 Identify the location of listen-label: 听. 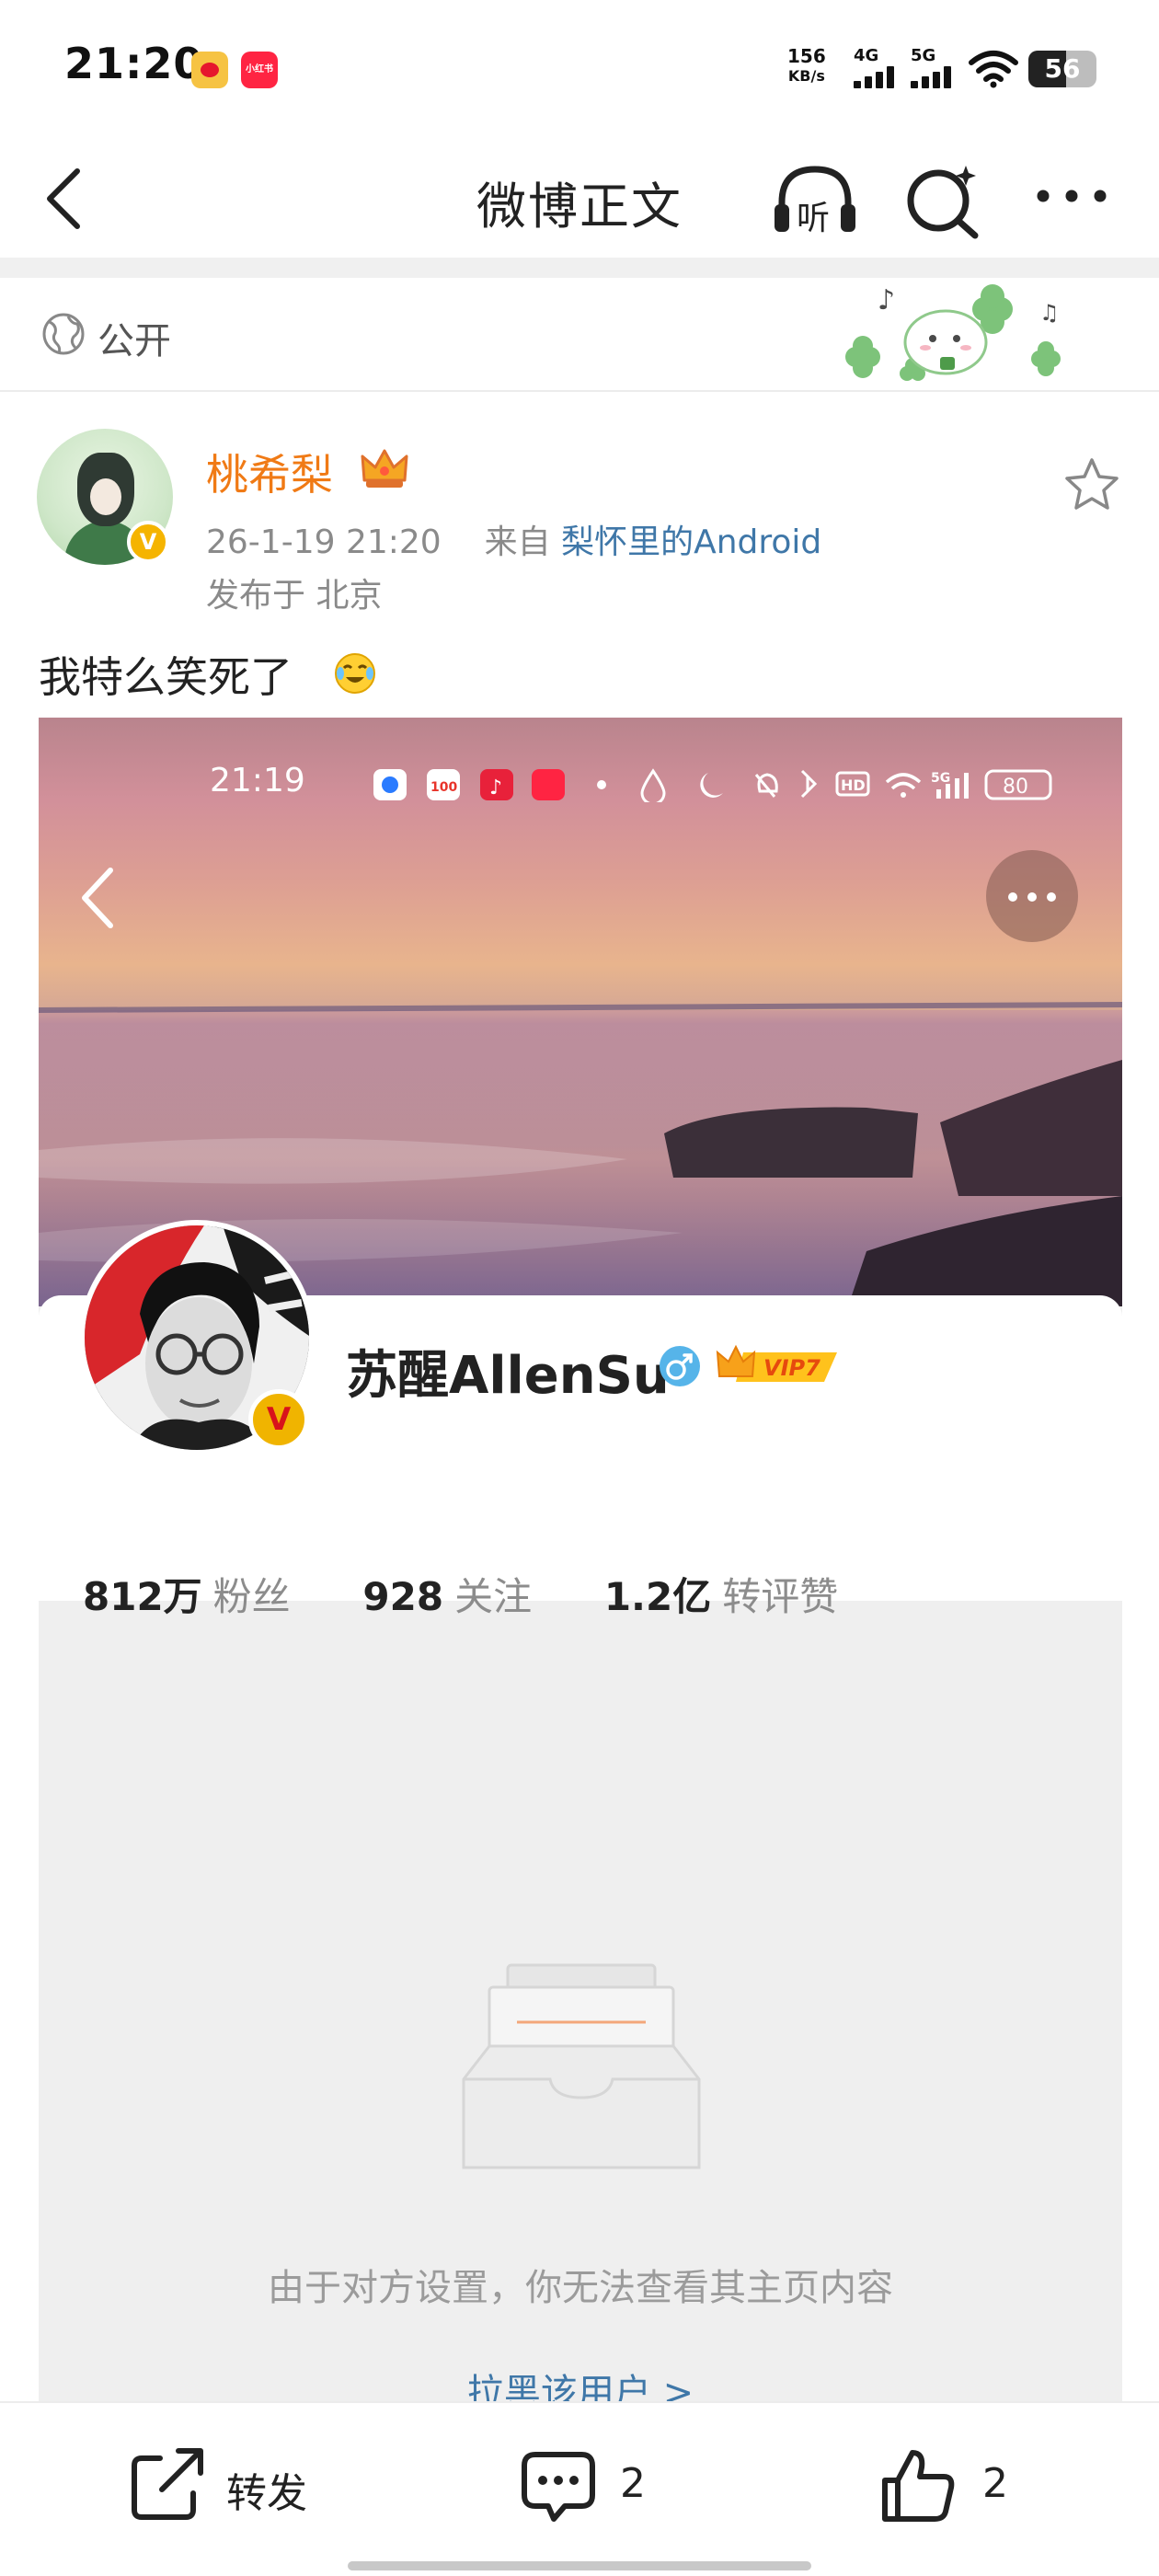
(814, 218).